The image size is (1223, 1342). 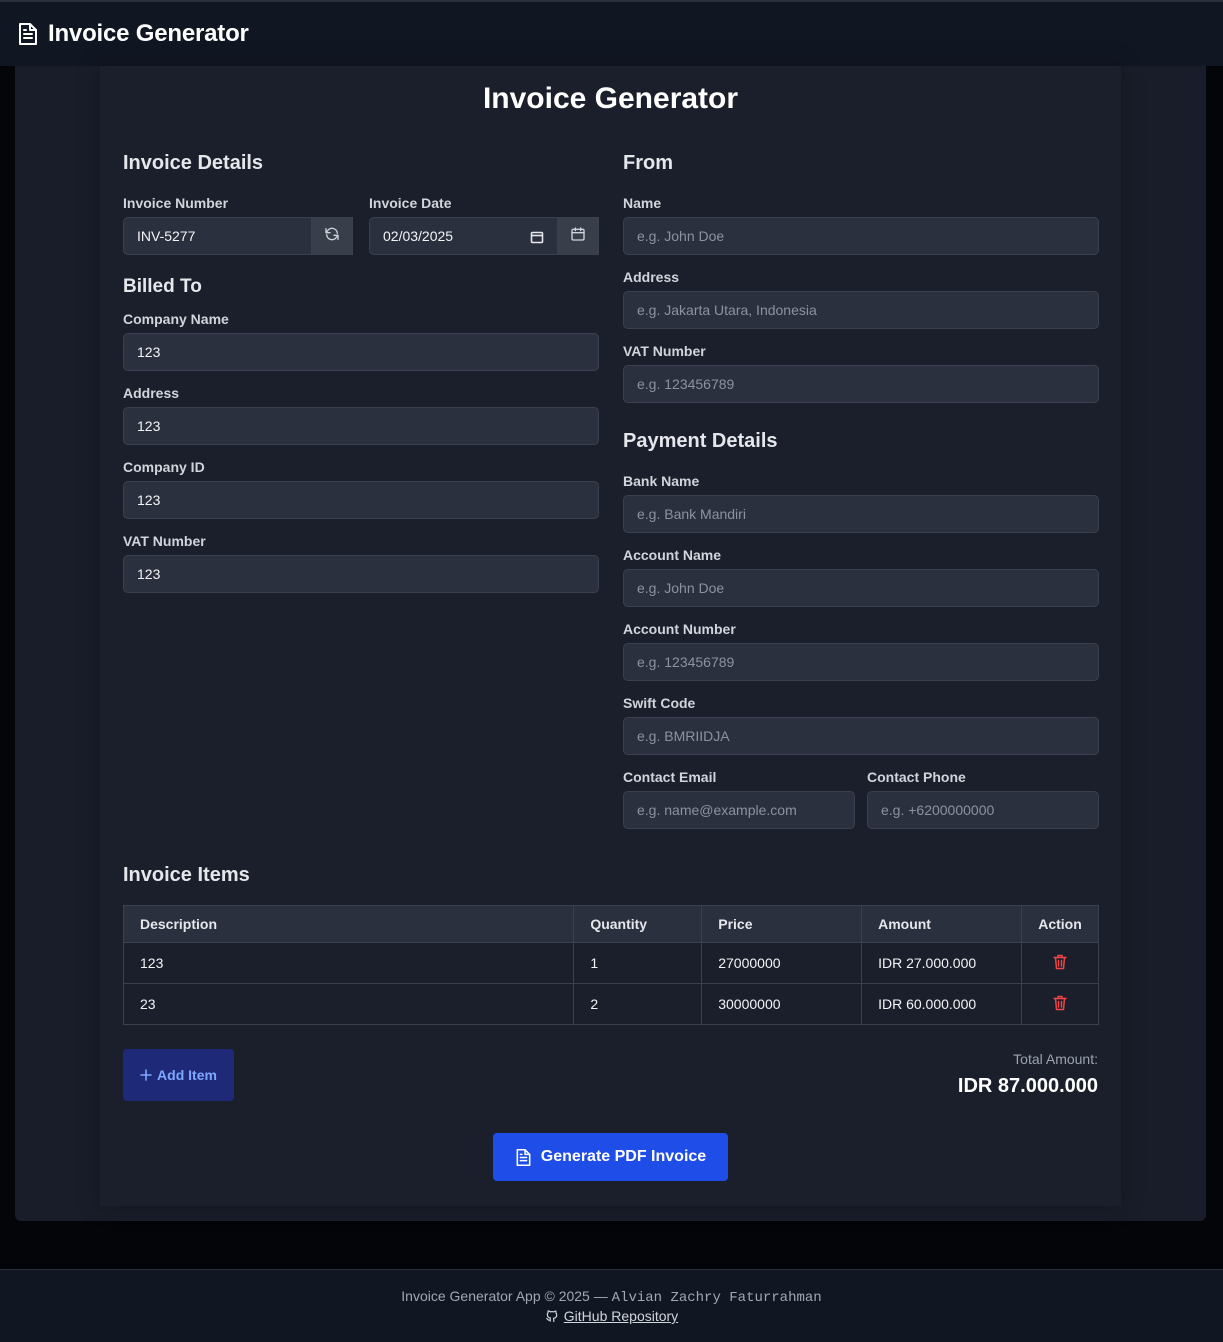 I want to click on column-header-price: Price, so click(x=782, y=924).